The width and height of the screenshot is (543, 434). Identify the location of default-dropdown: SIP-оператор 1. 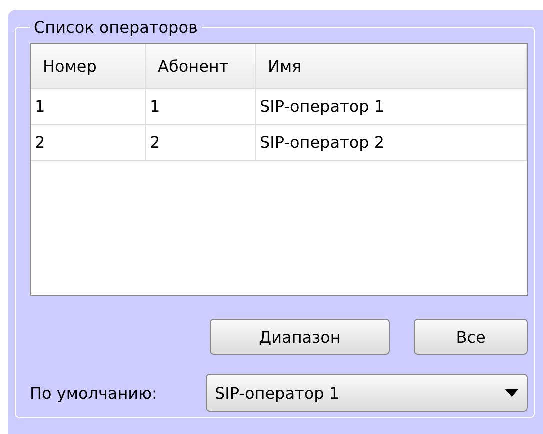
(367, 393).